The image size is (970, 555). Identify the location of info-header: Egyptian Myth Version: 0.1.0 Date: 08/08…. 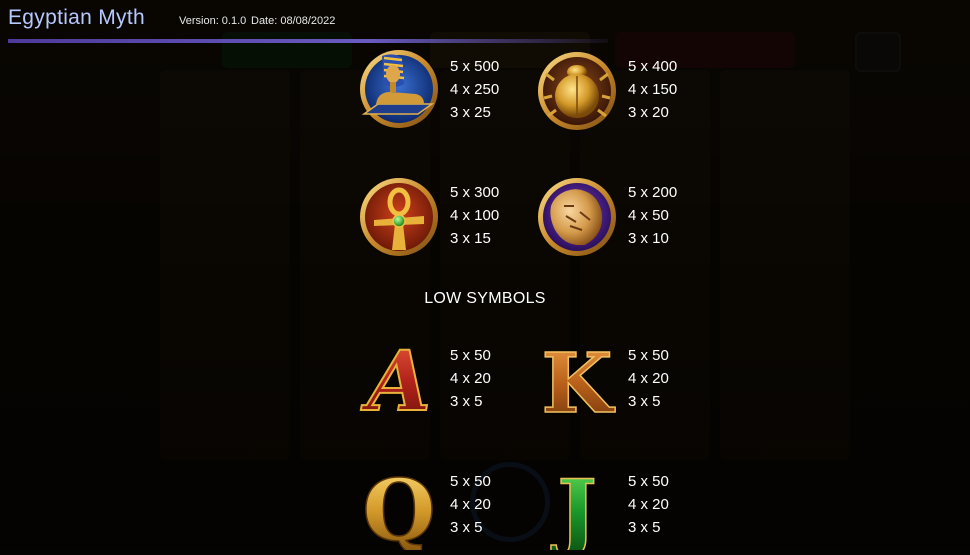
(485, 22).